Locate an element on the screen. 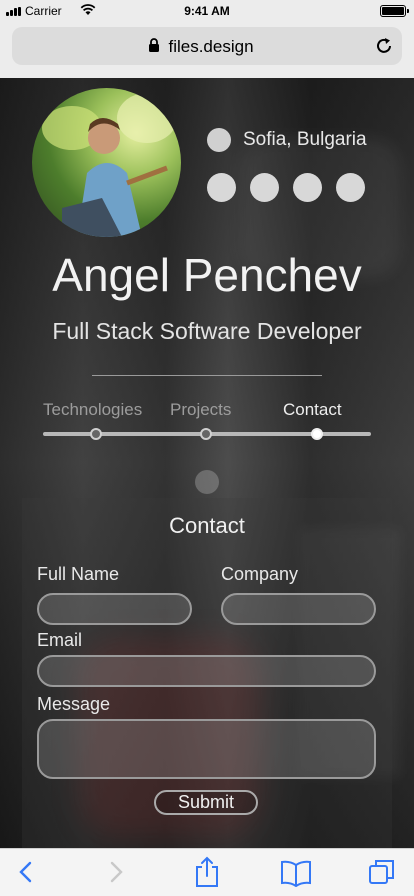 This screenshot has height=896, width=414. full-name-field is located at coordinates (114, 609).